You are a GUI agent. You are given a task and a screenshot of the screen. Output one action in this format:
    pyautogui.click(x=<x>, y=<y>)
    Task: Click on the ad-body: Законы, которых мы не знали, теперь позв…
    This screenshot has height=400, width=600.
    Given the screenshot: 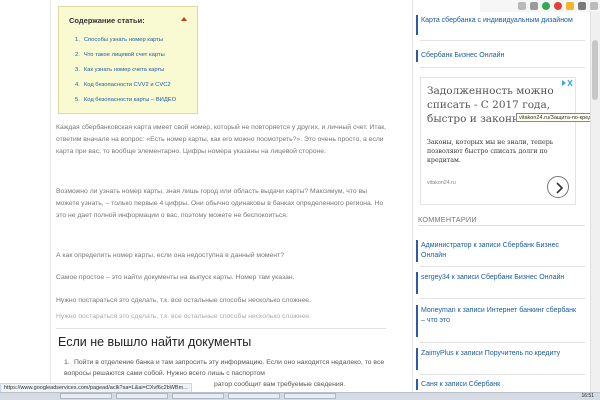 What is the action you would take?
    pyautogui.click(x=490, y=151)
    